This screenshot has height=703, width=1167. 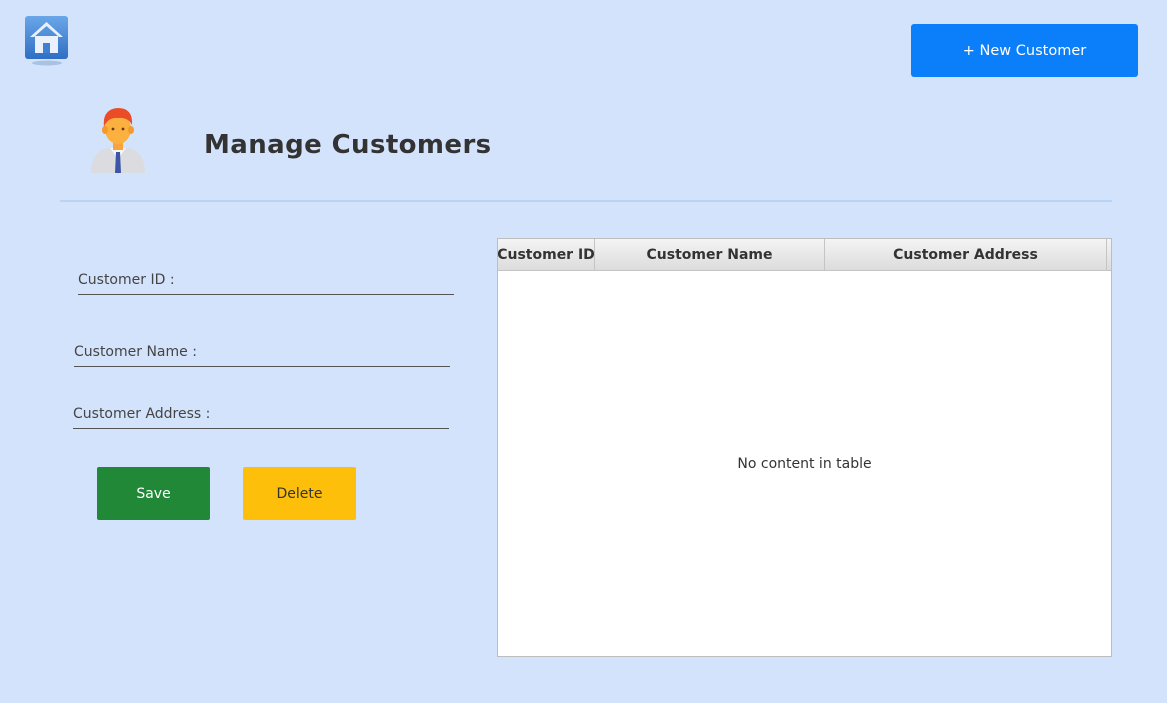 What do you see at coordinates (325, 351) in the screenshot?
I see `customer-name-input` at bounding box center [325, 351].